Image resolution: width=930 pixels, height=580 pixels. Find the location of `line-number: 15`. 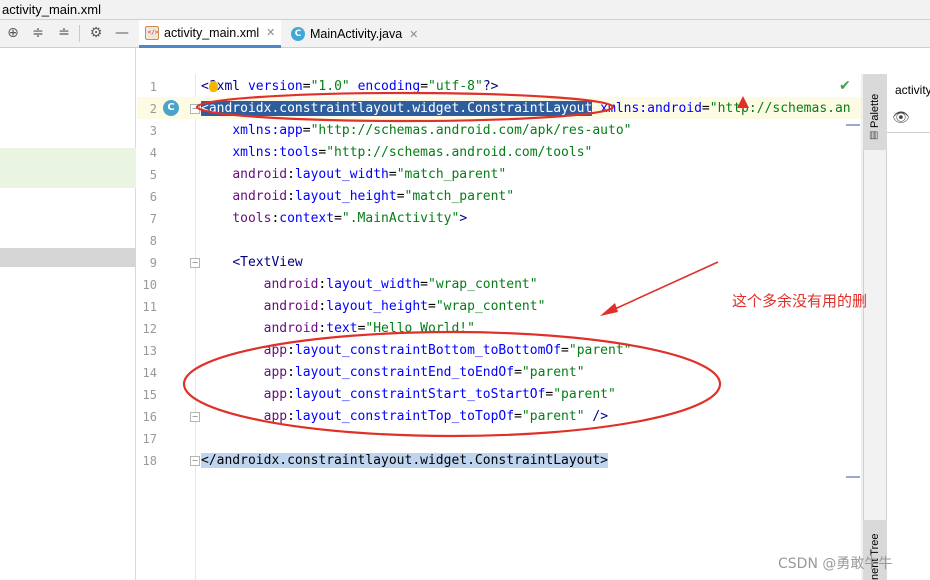

line-number: 15 is located at coordinates (147, 395).